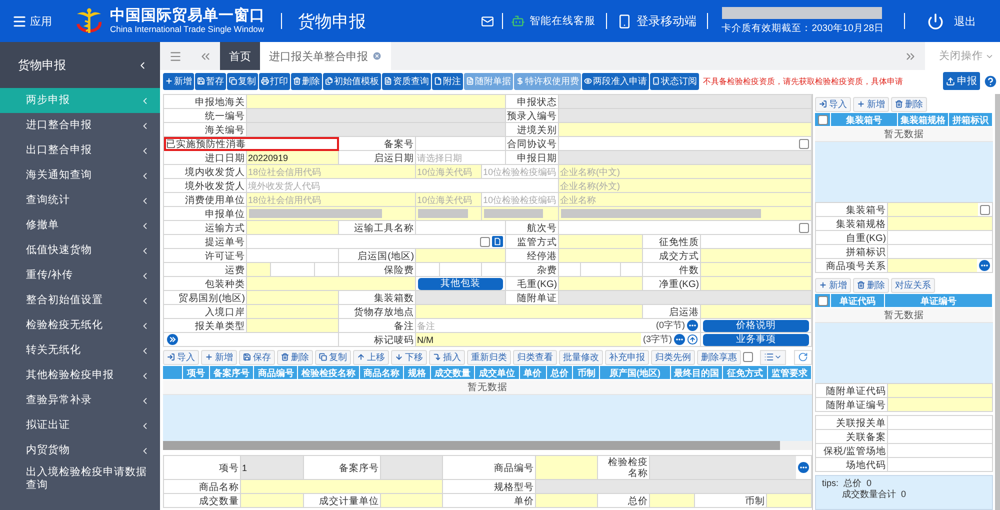  What do you see at coordinates (80, 175) in the screenshot?
I see `sidebar-item: 海关通知查询` at bounding box center [80, 175].